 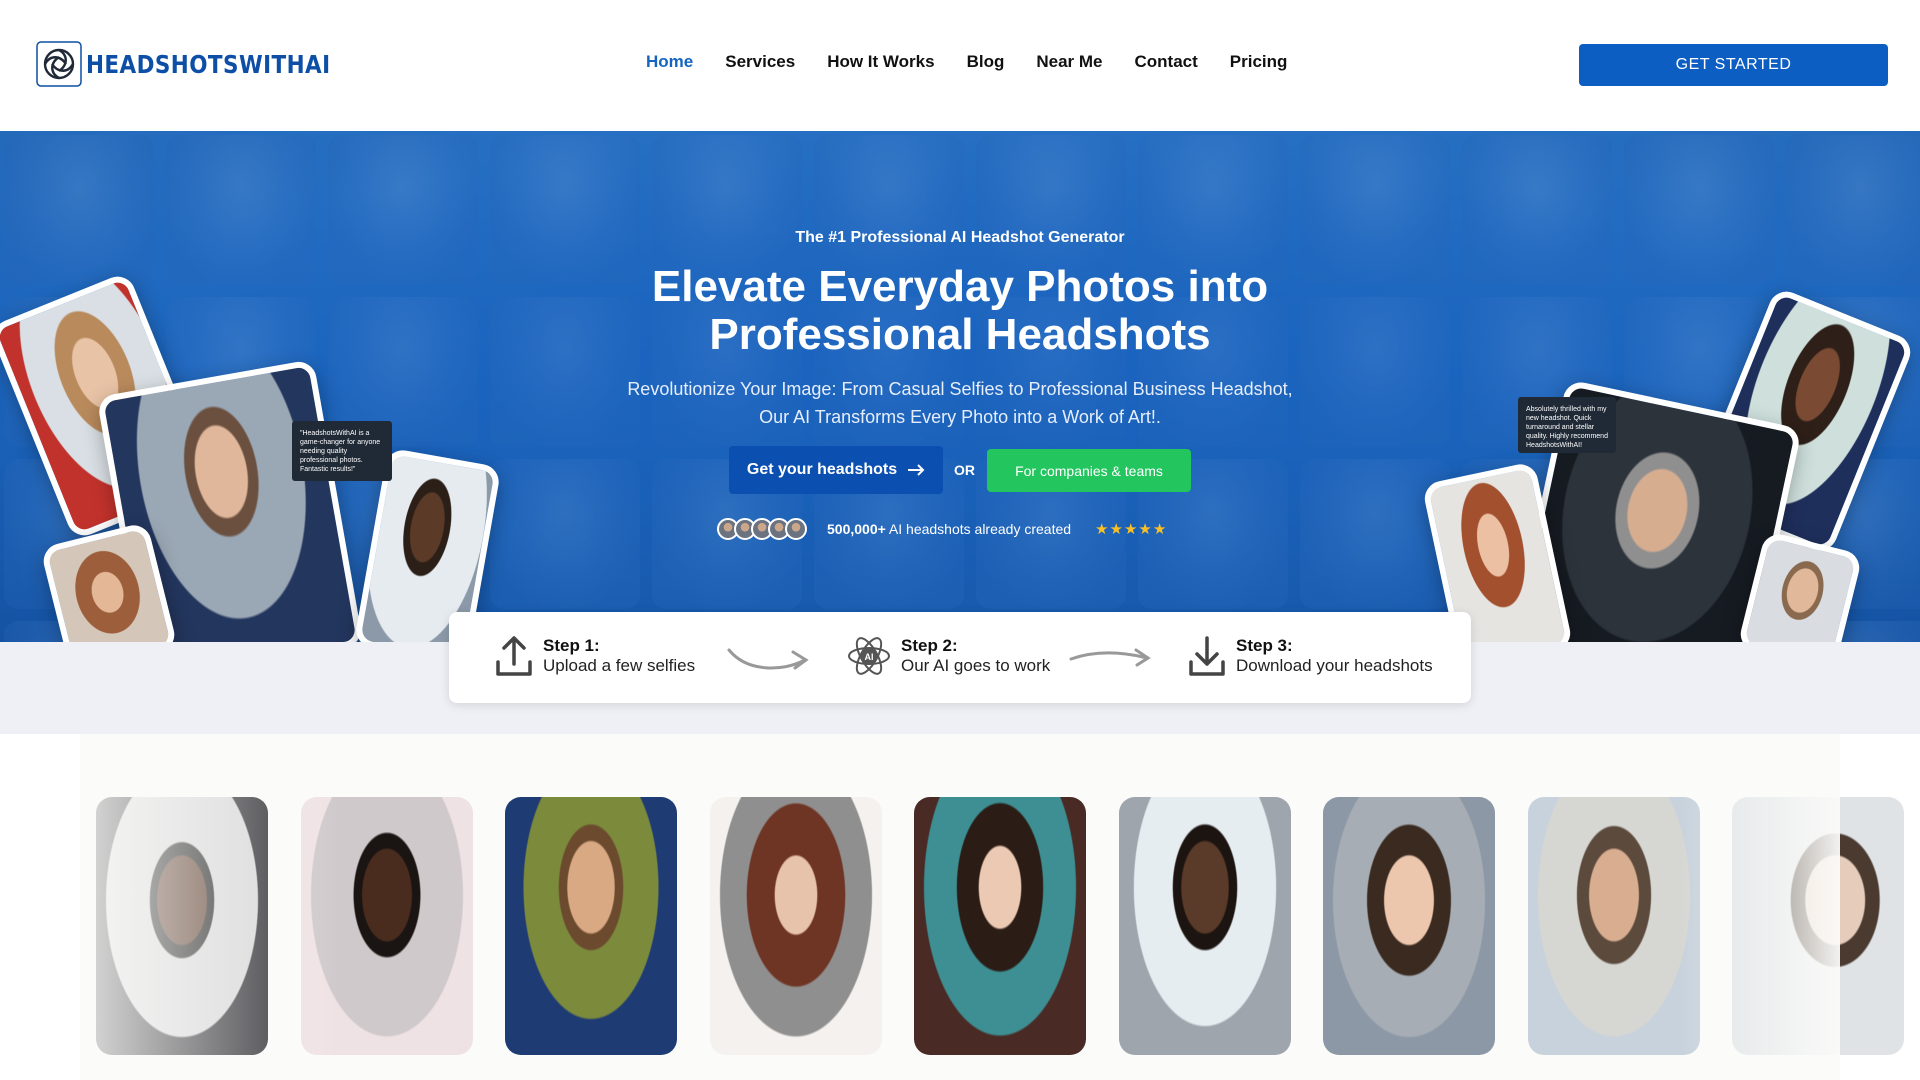 What do you see at coordinates (1069, 62) in the screenshot?
I see `nav-near-me: Near Me` at bounding box center [1069, 62].